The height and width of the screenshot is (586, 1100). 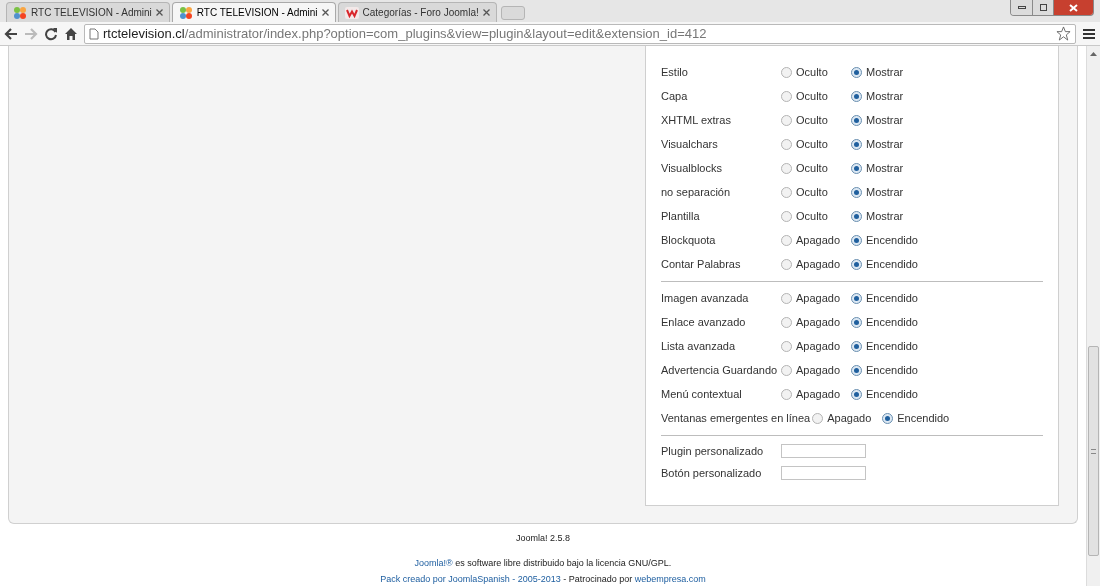 I want to click on star-icon, so click(x=1063, y=33).